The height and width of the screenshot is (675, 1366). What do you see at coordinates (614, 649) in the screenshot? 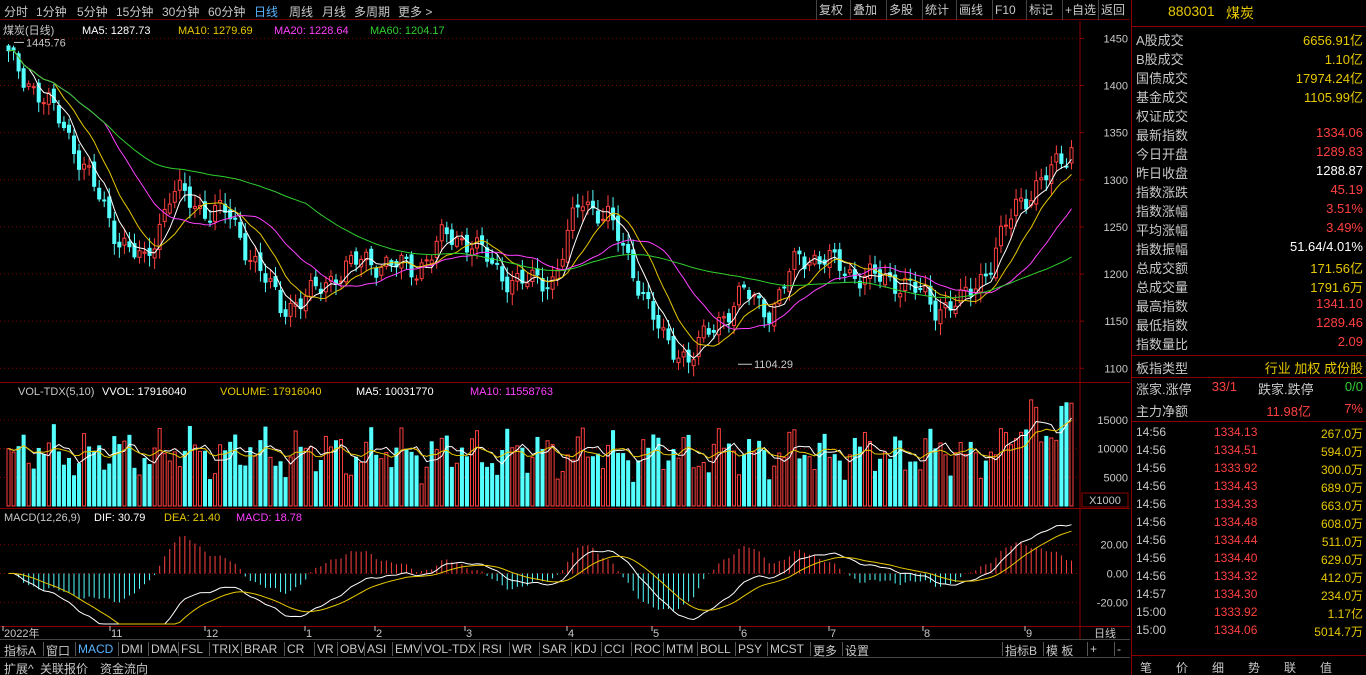
I see `indicator-tab: CCI` at bounding box center [614, 649].